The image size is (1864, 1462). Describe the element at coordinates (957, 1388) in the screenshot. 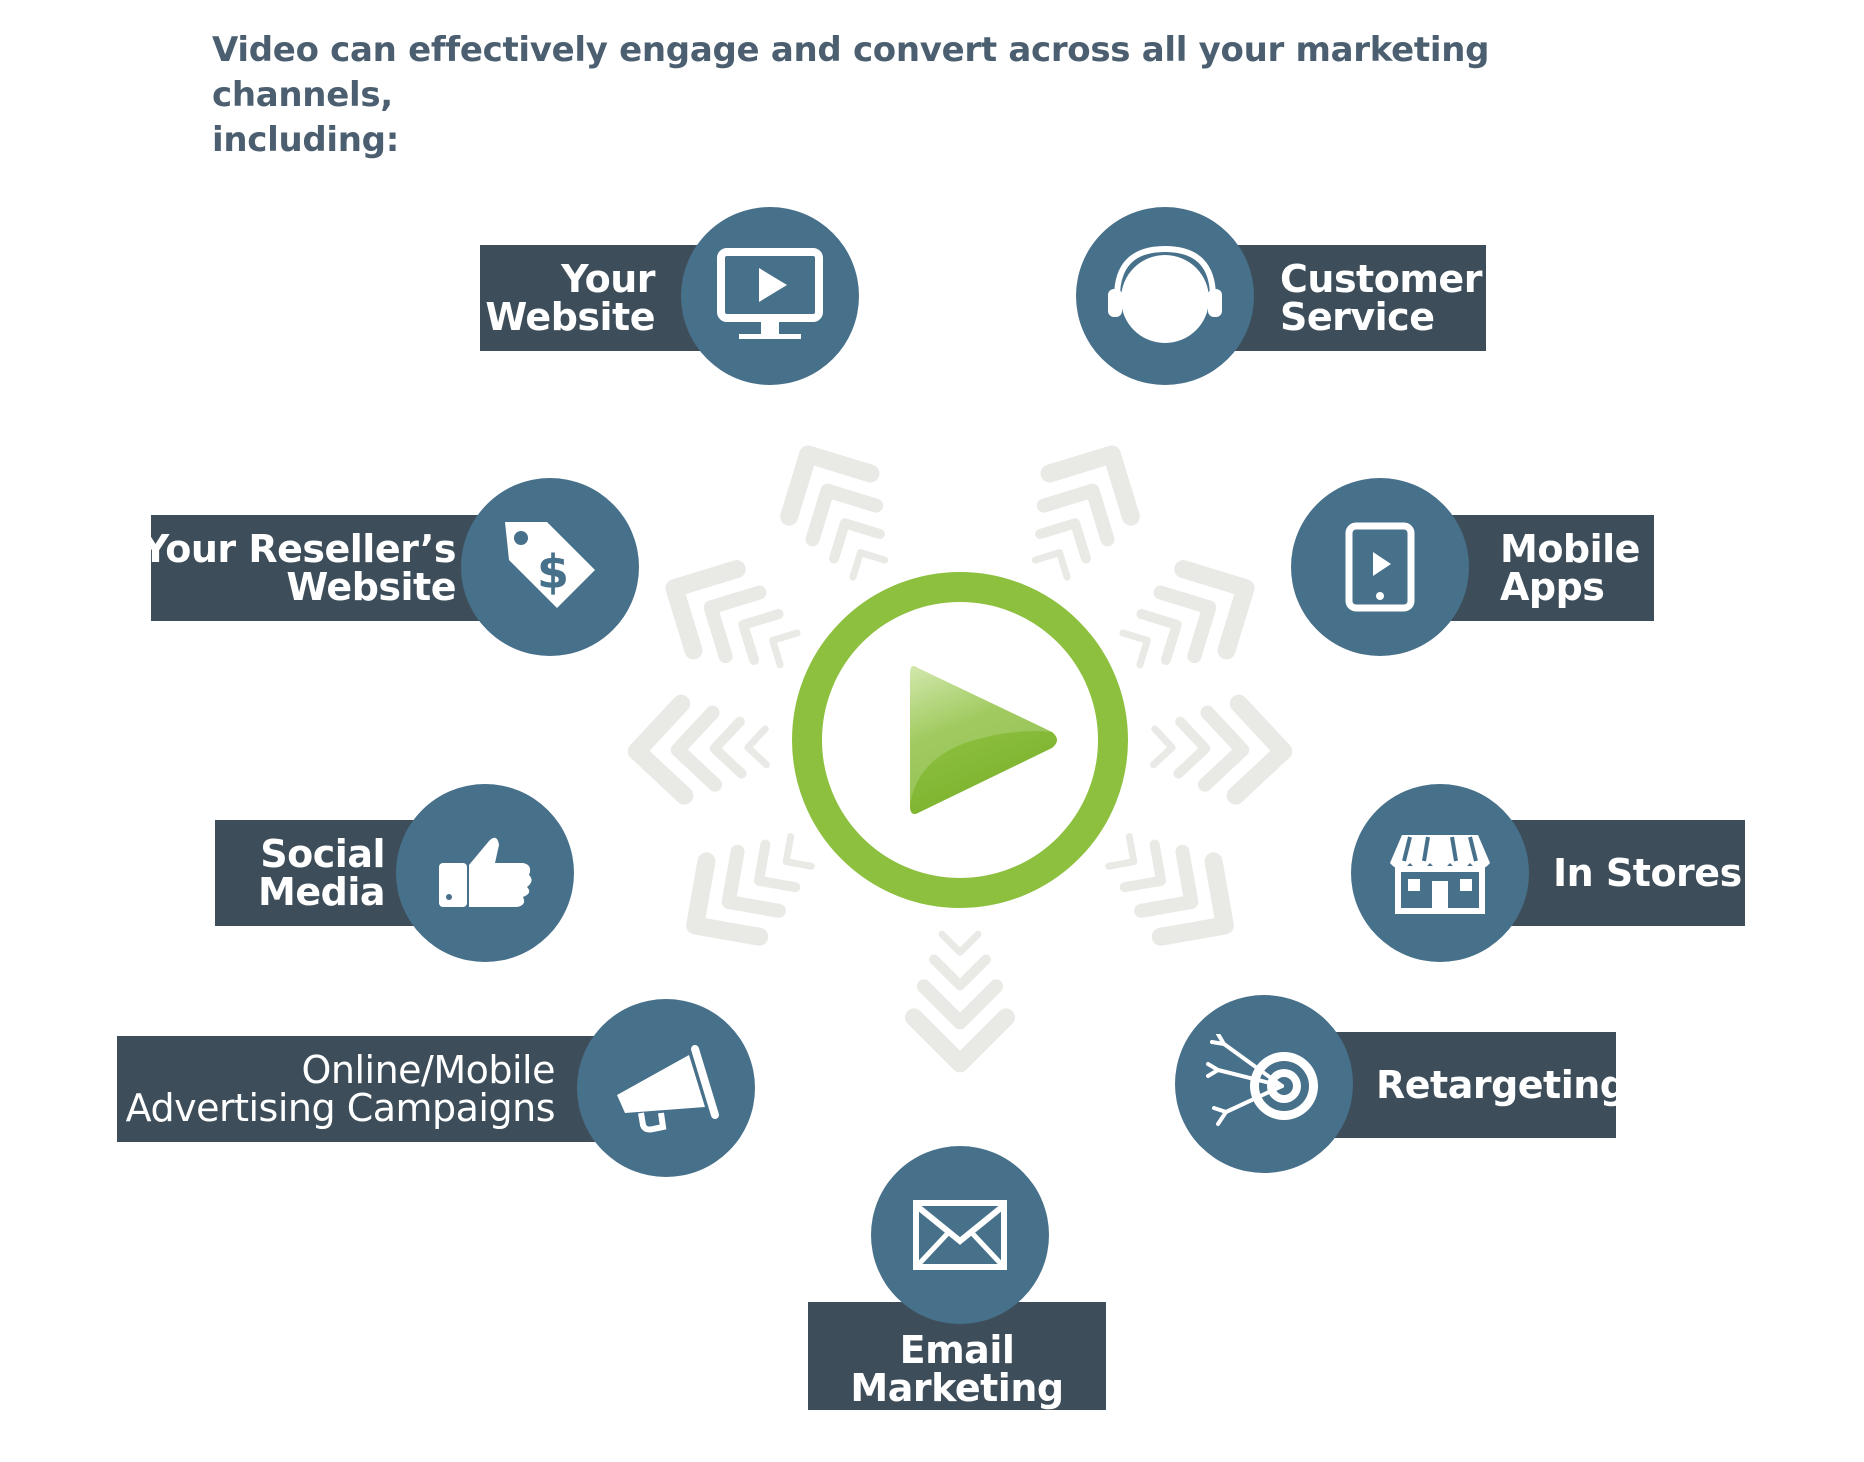

I see `channel-label-line: Marketing` at that location.